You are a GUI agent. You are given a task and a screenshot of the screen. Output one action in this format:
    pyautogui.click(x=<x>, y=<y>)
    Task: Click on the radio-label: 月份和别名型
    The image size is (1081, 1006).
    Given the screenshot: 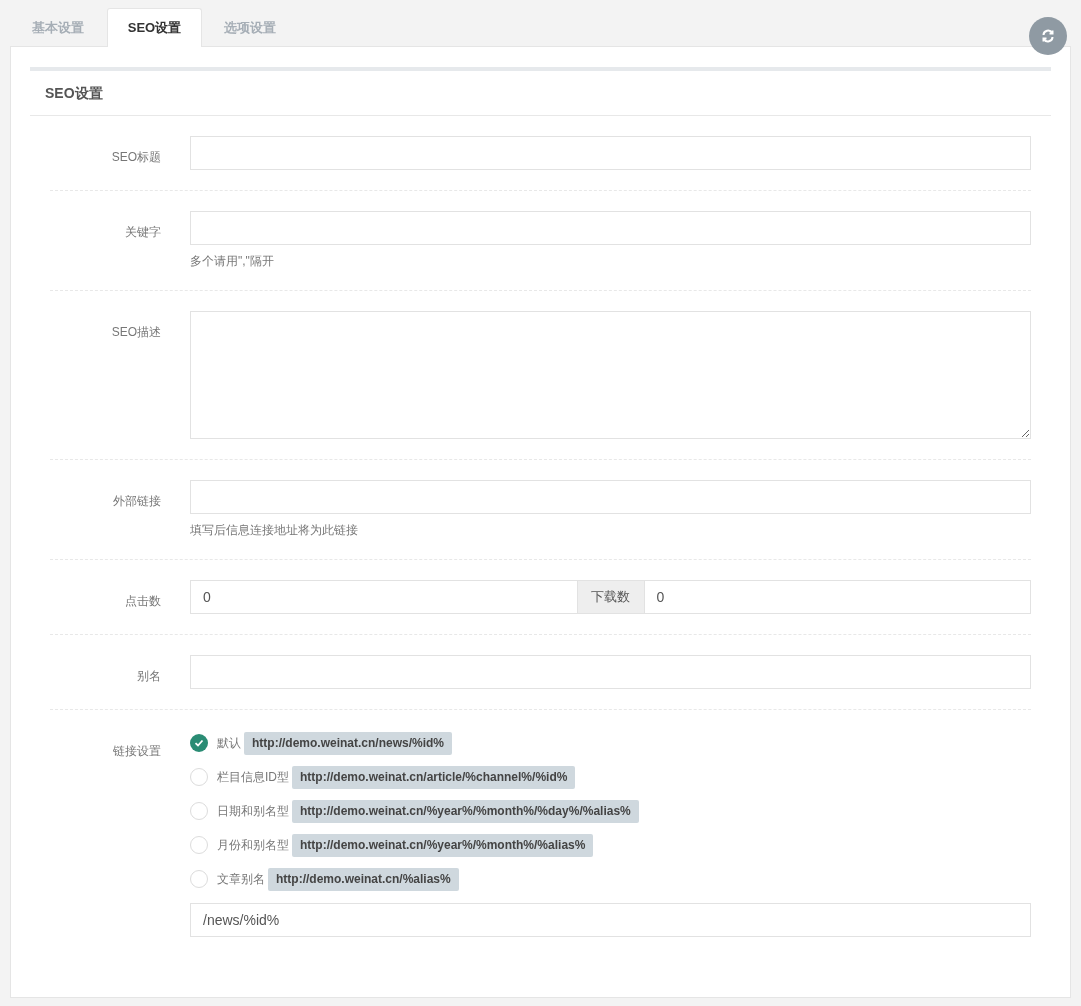 What is the action you would take?
    pyautogui.click(x=253, y=845)
    